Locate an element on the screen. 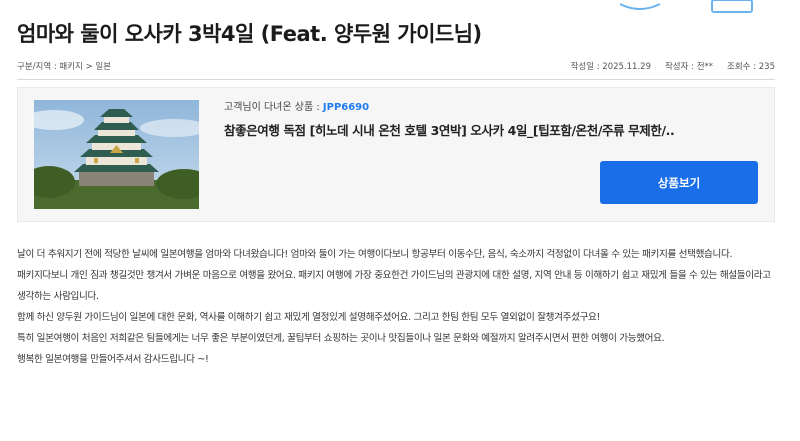 This screenshot has height=441, width=800. product-label: 고객님이 다녀온 상품 : JPP6690 is located at coordinates (296, 105).